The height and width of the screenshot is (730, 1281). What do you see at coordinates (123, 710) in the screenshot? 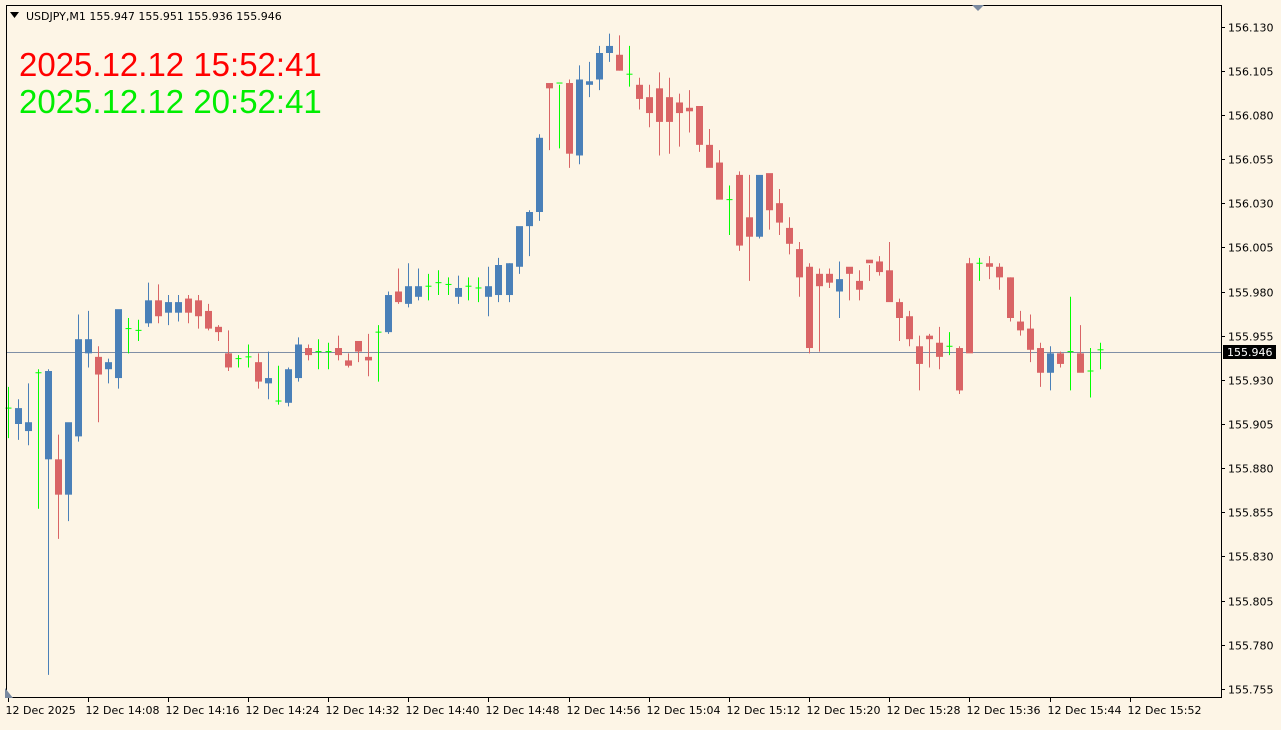
I see `x-tick-label: 12 Dec 14:08` at bounding box center [123, 710].